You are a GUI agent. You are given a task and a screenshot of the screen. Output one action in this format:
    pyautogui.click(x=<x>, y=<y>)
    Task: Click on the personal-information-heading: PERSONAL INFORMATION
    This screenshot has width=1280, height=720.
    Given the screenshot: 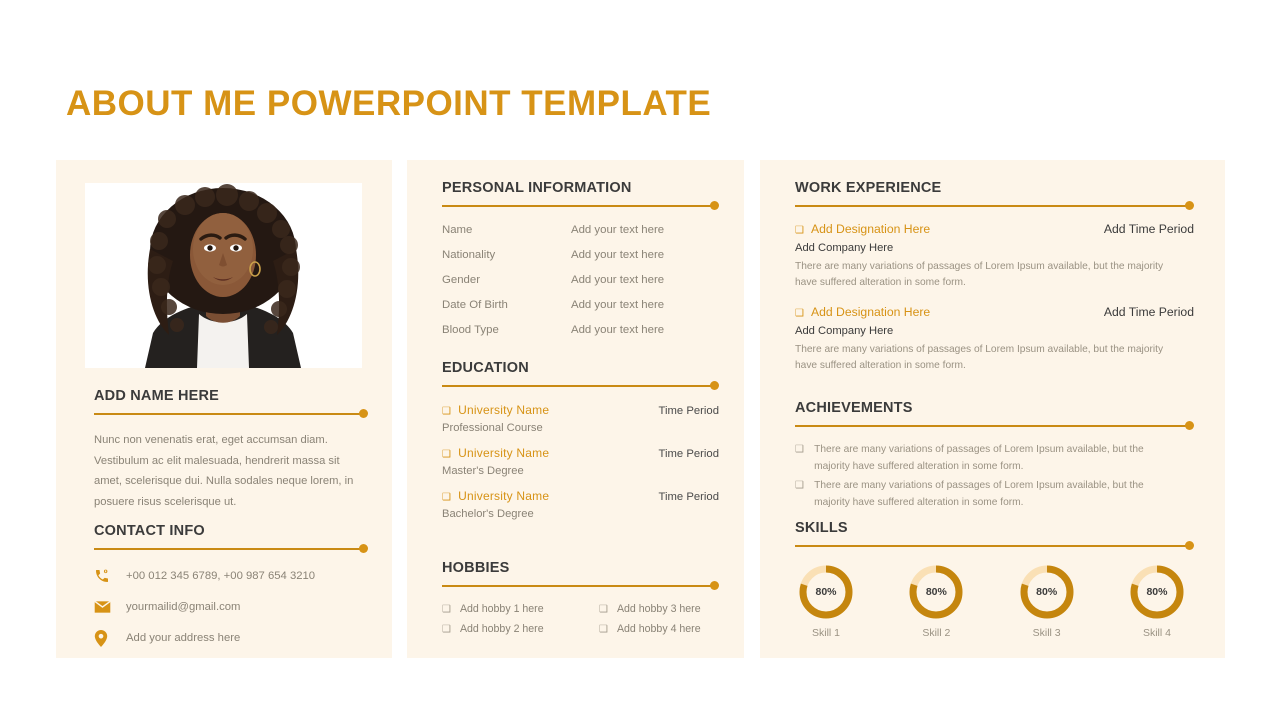 What is the action you would take?
    pyautogui.click(x=537, y=188)
    